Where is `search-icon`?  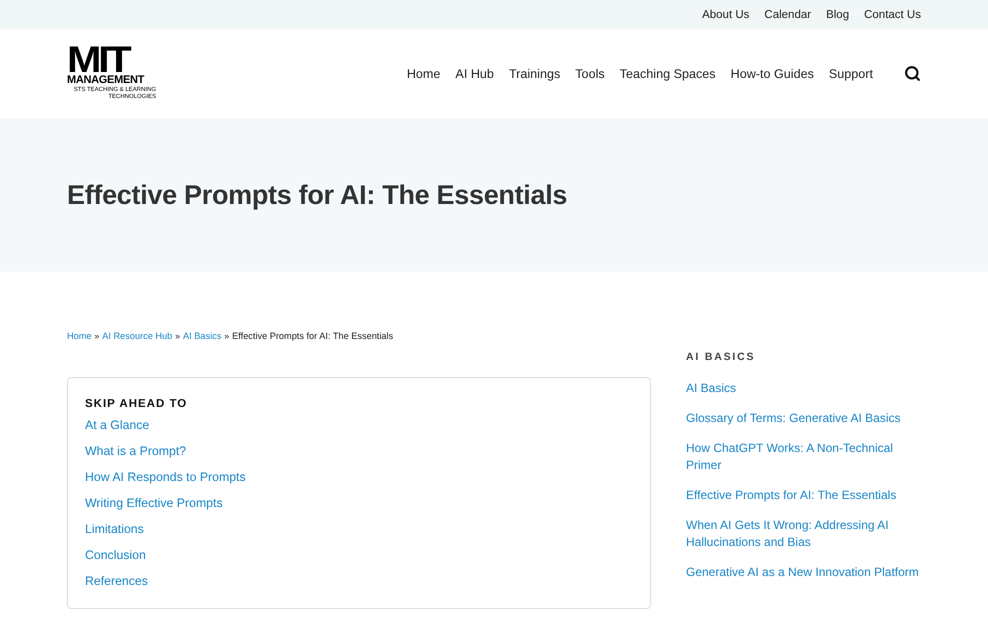
search-icon is located at coordinates (912, 73).